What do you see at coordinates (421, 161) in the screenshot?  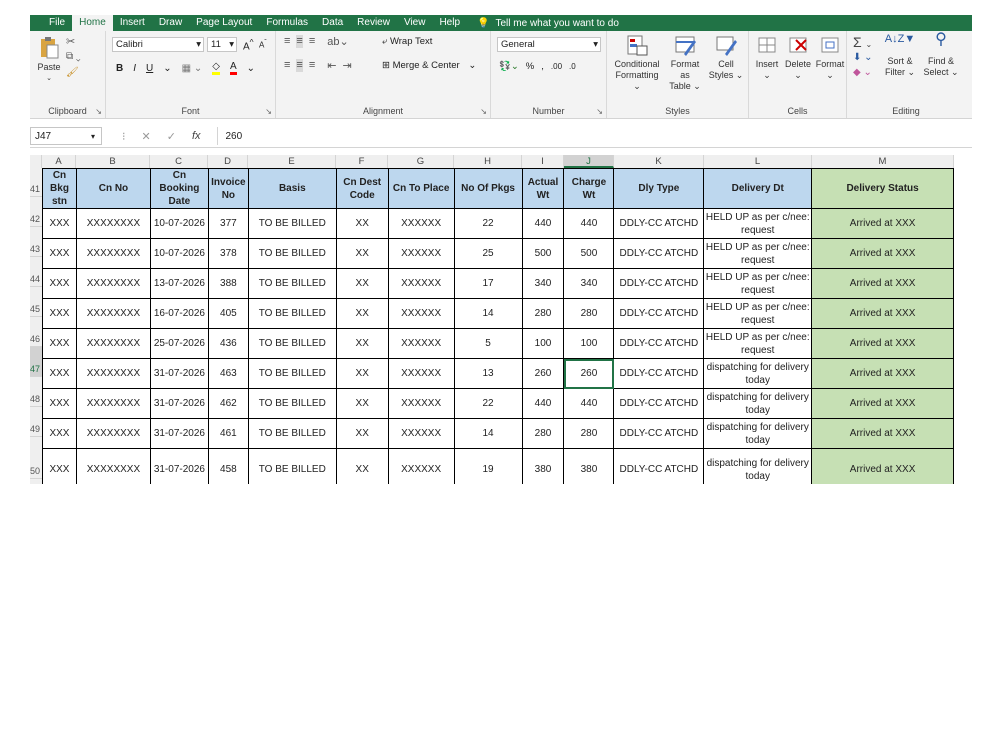 I see `column-header-g: G` at bounding box center [421, 161].